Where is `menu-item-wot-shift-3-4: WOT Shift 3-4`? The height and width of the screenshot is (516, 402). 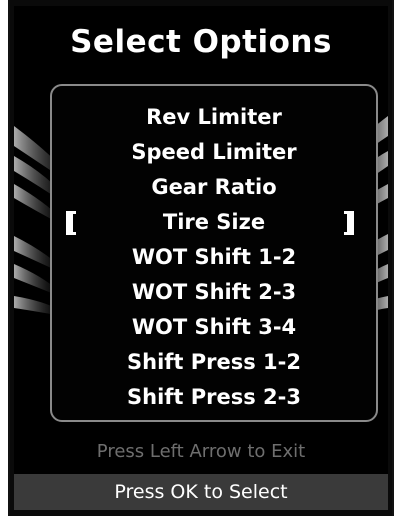
menu-item-wot-shift-3-4: WOT Shift 3-4 is located at coordinates (214, 327).